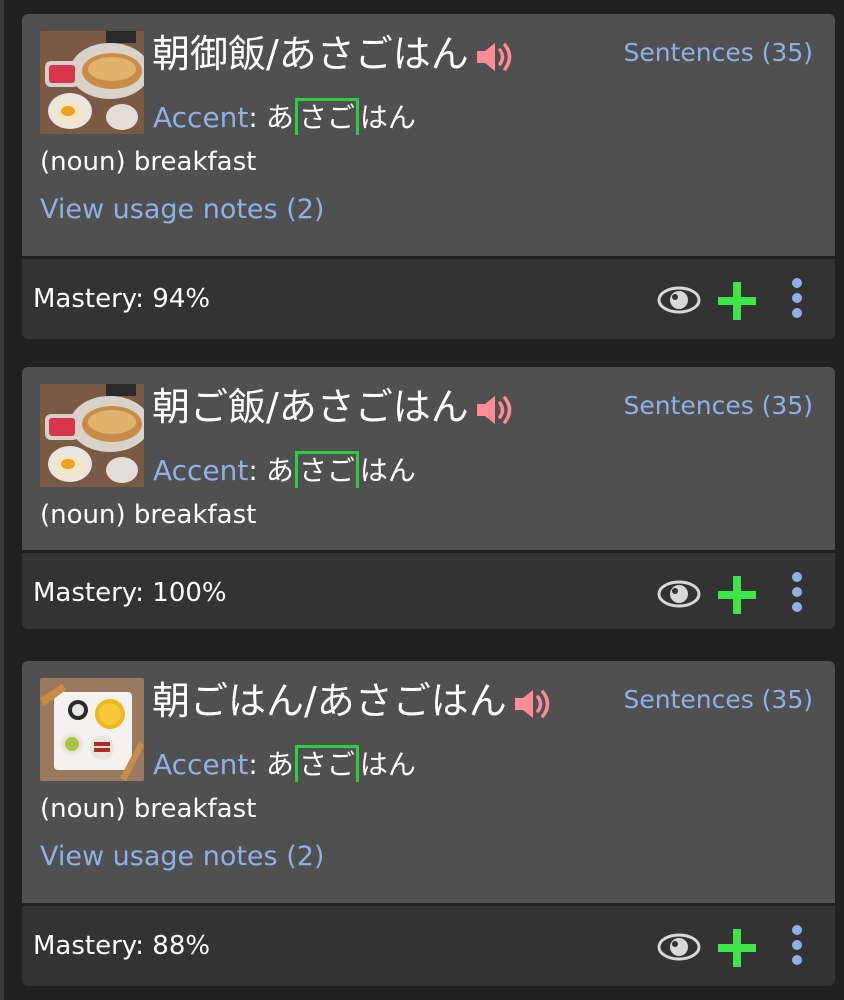  I want to click on mastery-text: Mastery: 94%, so click(122, 299).